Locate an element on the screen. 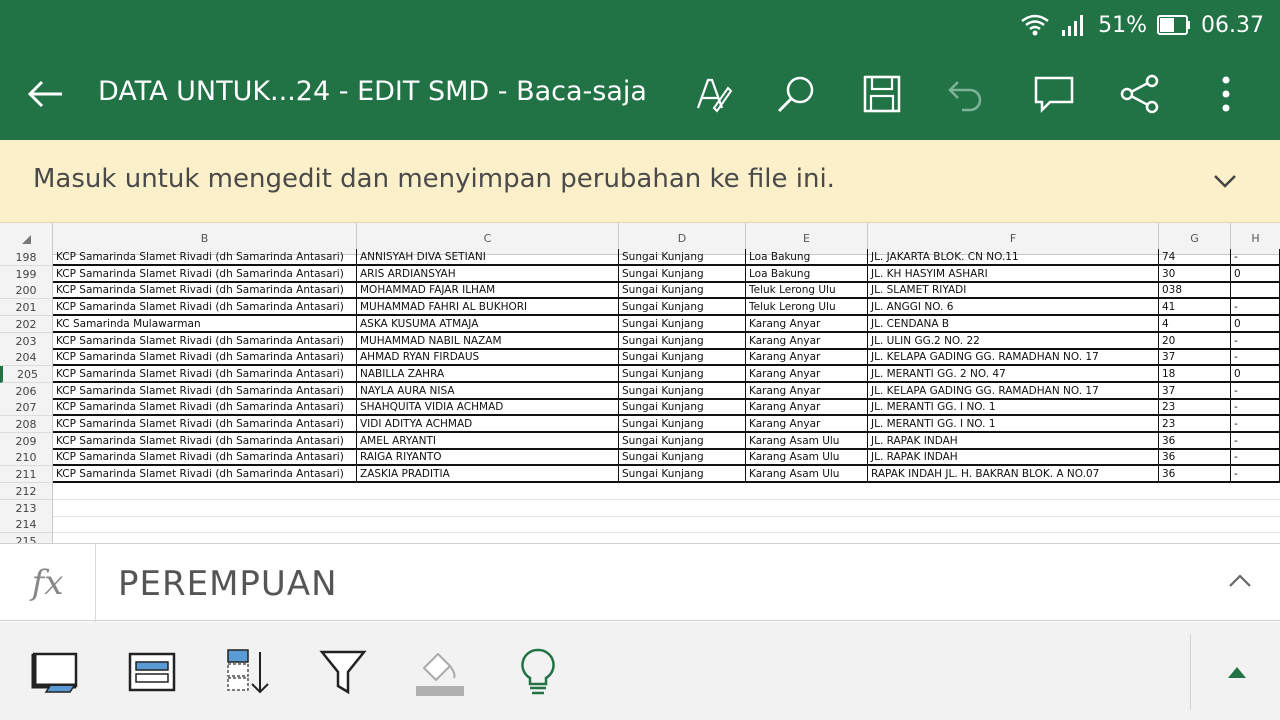 The height and width of the screenshot is (720, 1280). cell-C: NAYLA AURA NISA is located at coordinates (488, 391).